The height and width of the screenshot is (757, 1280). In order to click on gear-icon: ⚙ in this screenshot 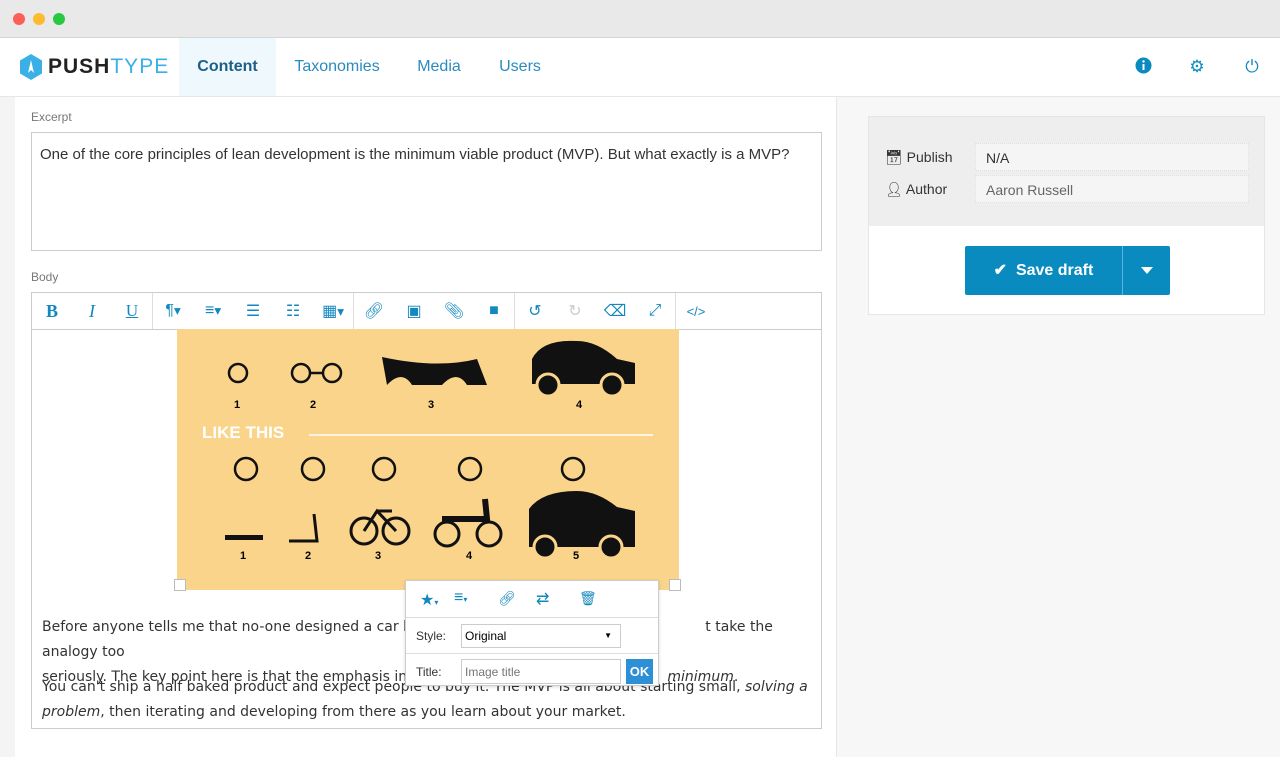, I will do `click(1197, 66)`.